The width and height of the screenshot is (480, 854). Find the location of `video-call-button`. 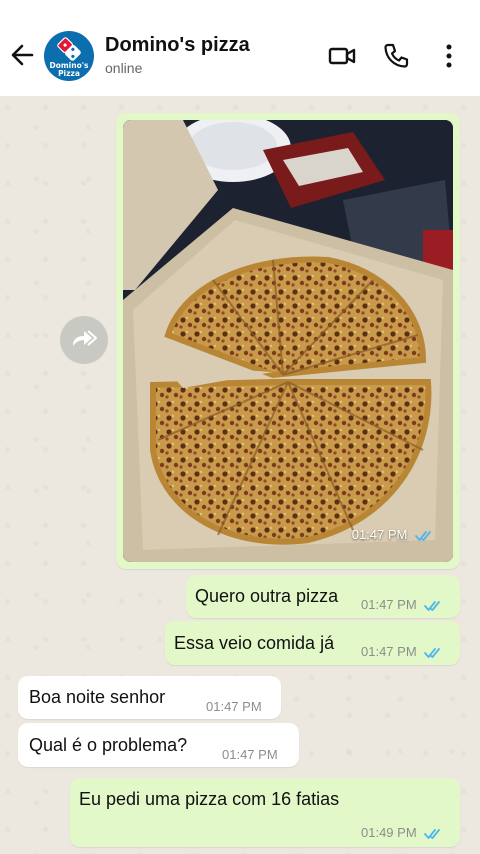

video-call-button is located at coordinates (342, 56).